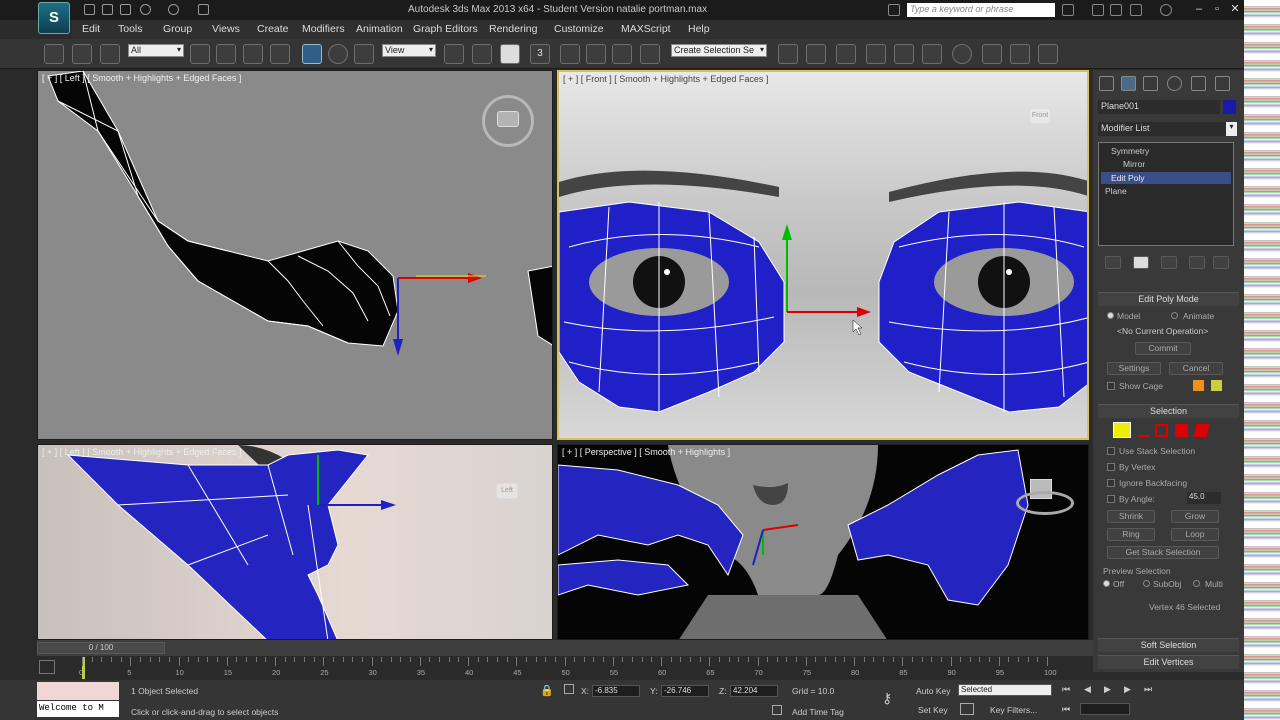 The image size is (1280, 720). What do you see at coordinates (156, 50) in the screenshot?
I see `selection-filter-dropdown: All` at bounding box center [156, 50].